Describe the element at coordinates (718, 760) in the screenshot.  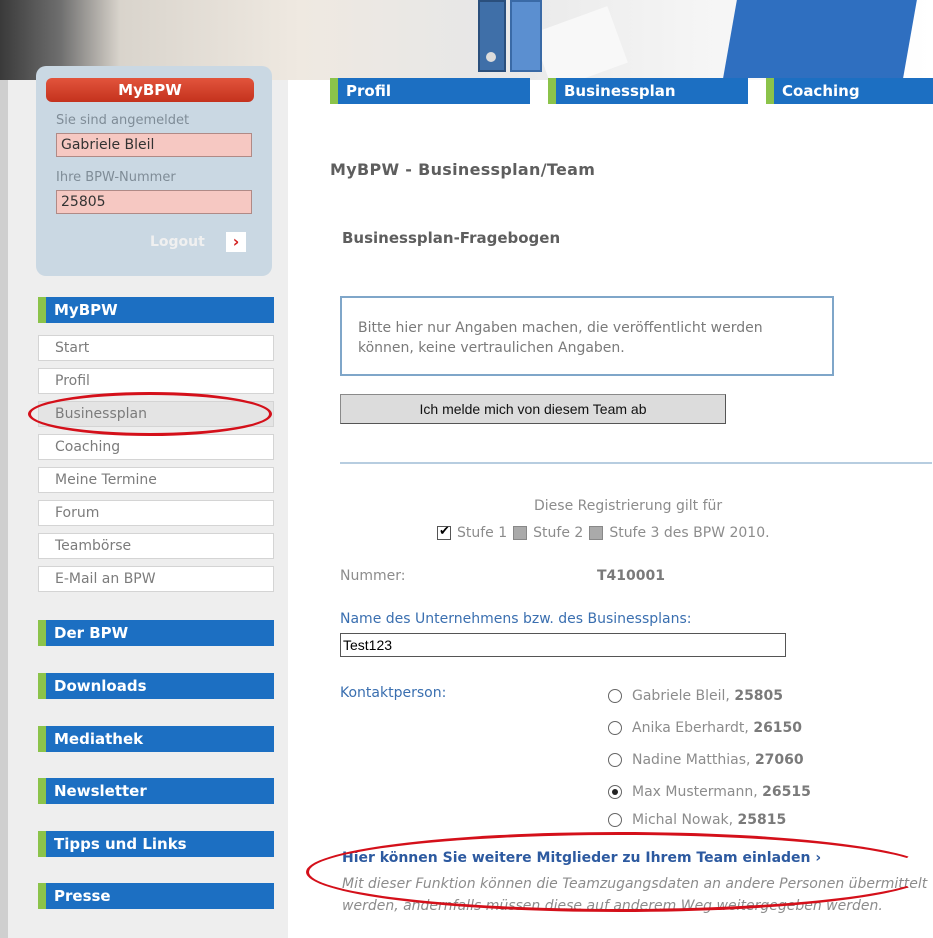
I see `contact-name: Nadine Matthias, 27060` at that location.